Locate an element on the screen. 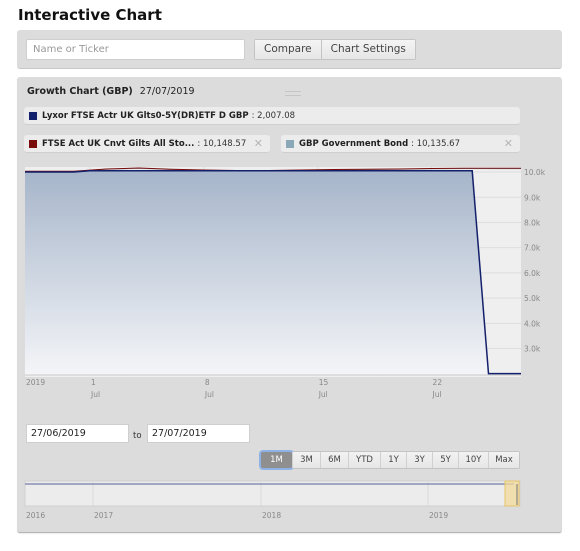 Image resolution: width=580 pixels, height=551 pixels. chart-settings-button: Chart Settings is located at coordinates (367, 49).